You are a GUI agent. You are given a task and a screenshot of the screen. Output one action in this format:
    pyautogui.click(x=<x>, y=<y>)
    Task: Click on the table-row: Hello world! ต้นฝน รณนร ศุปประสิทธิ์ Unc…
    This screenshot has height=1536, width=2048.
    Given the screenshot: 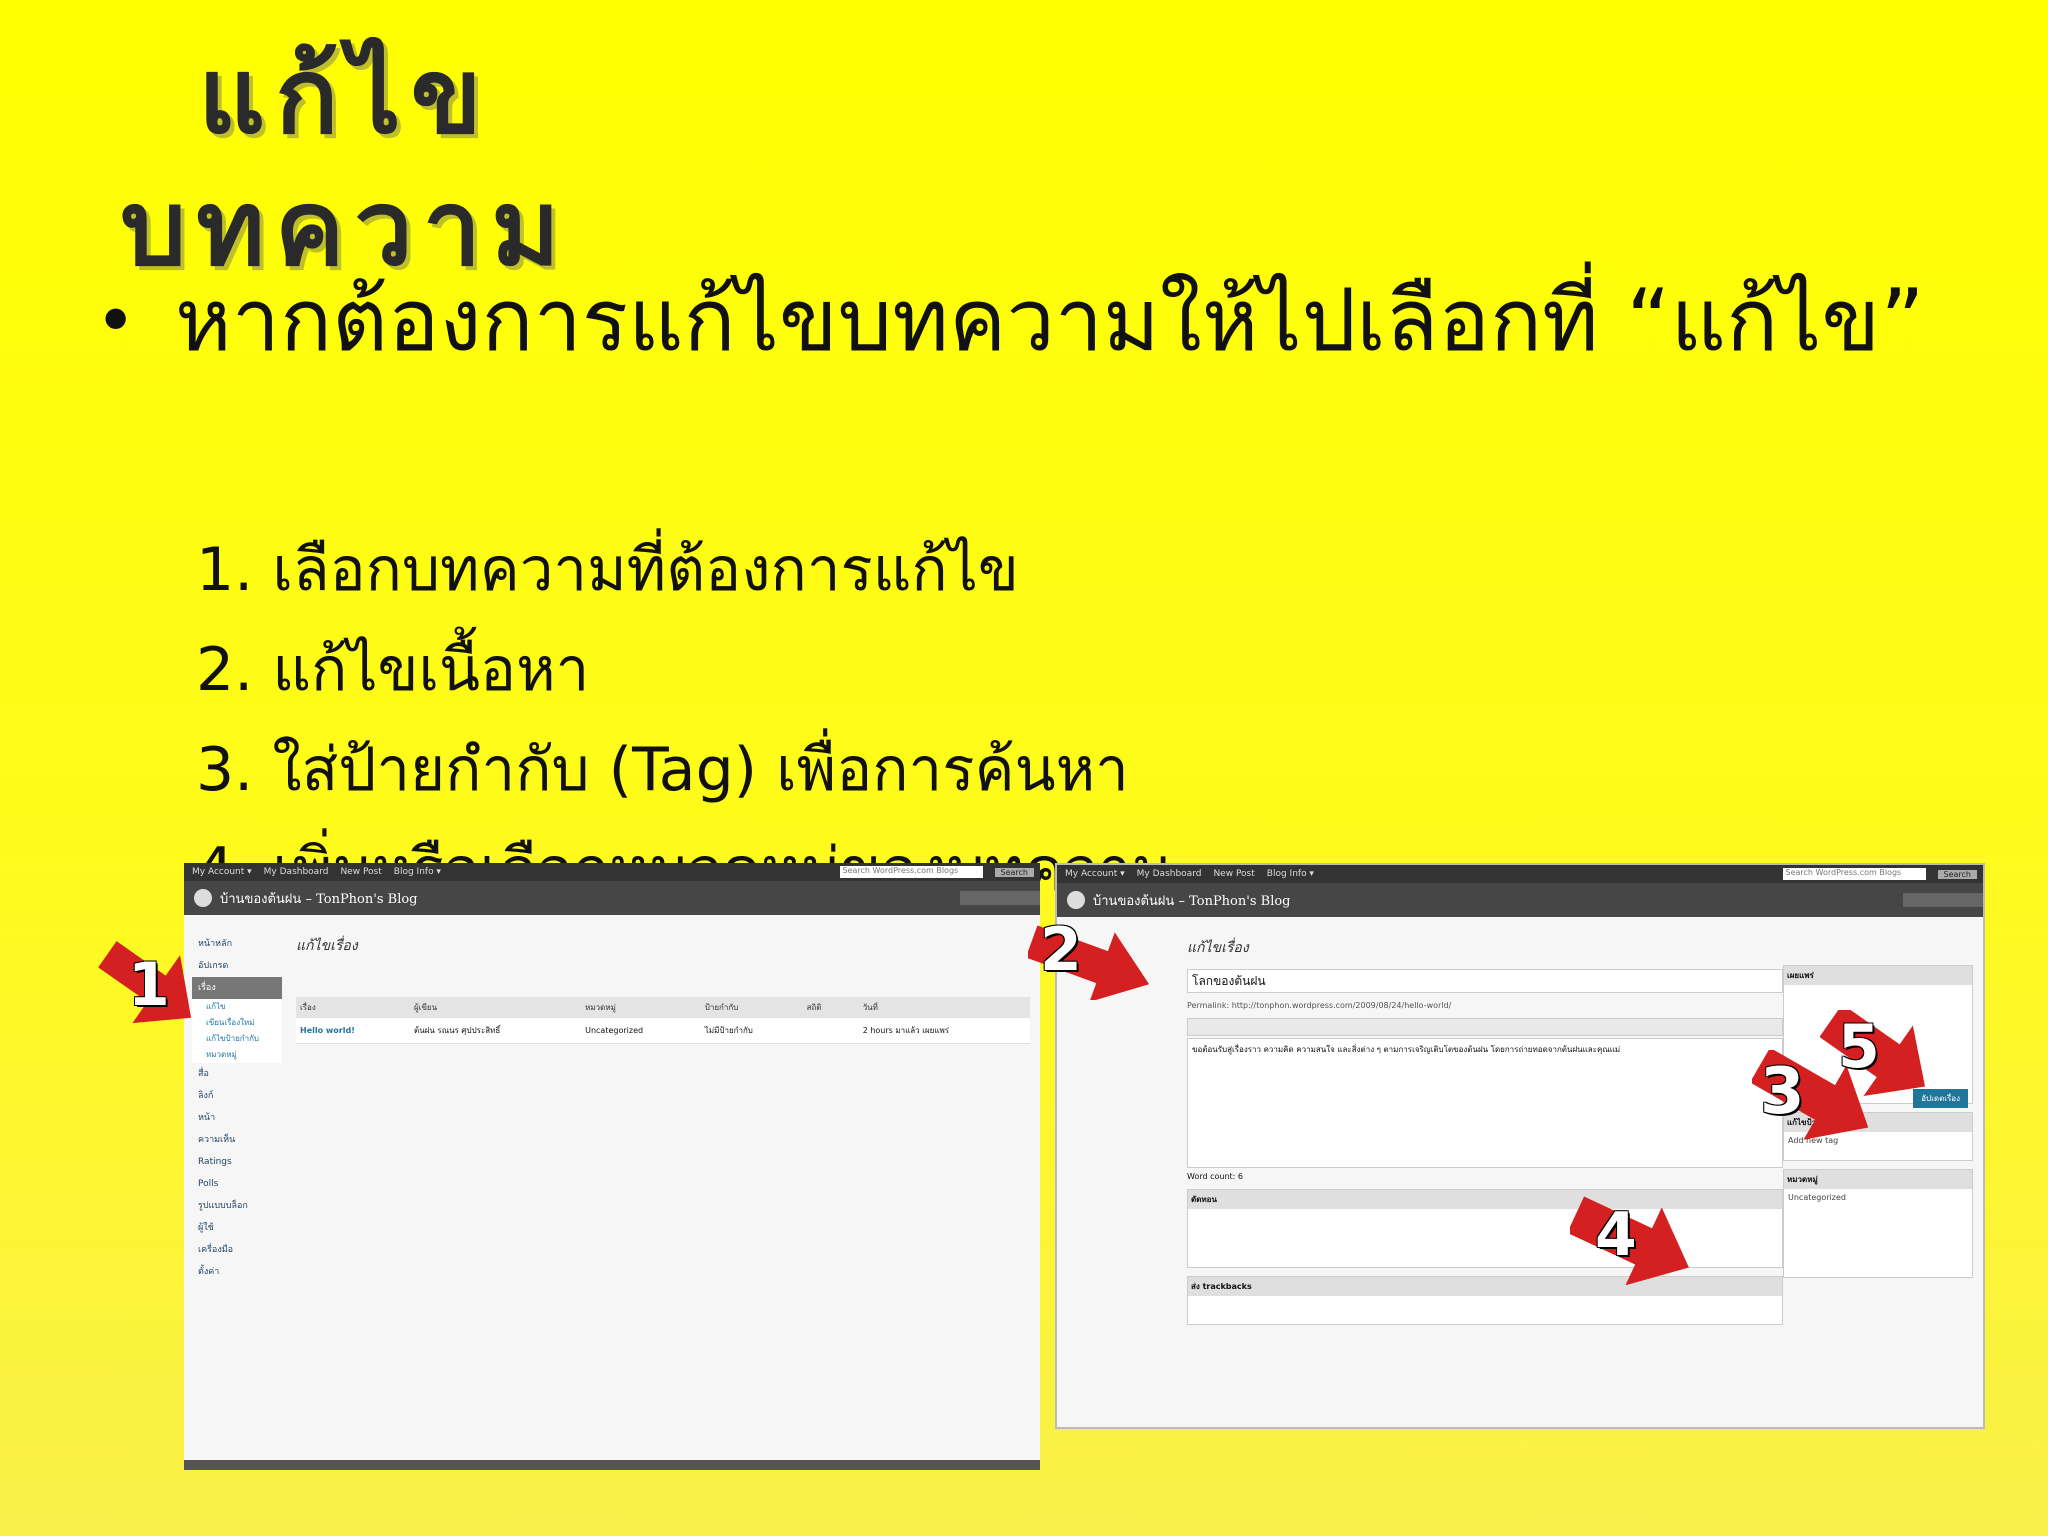 What is the action you would take?
    pyautogui.click(x=663, y=1031)
    